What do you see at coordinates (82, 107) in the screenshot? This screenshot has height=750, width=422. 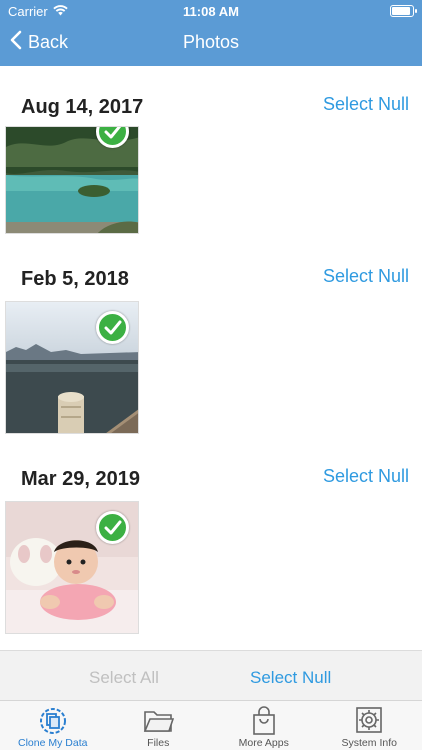 I see `group-date: Aug 14, 2017` at bounding box center [82, 107].